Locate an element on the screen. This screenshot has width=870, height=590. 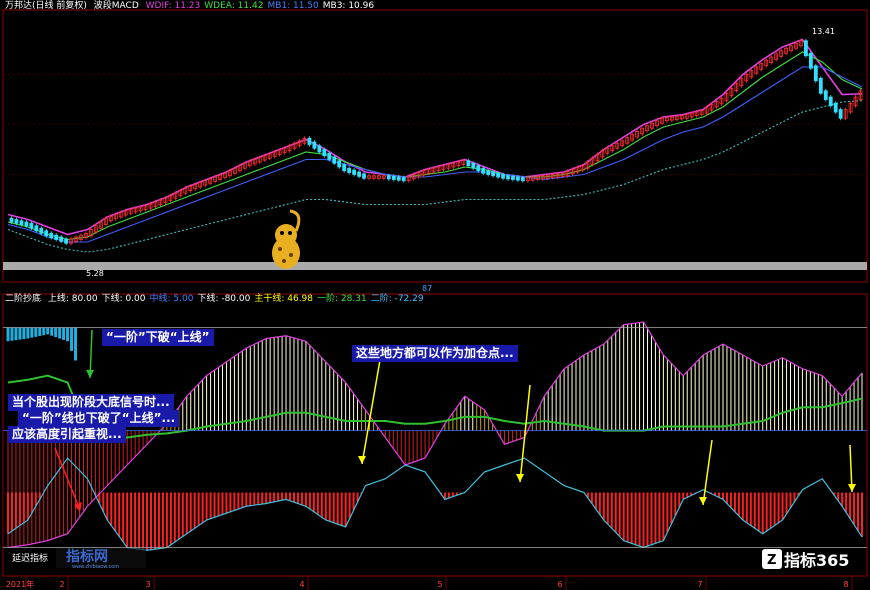
leopard-mascot-icon is located at coordinates (286, 239).